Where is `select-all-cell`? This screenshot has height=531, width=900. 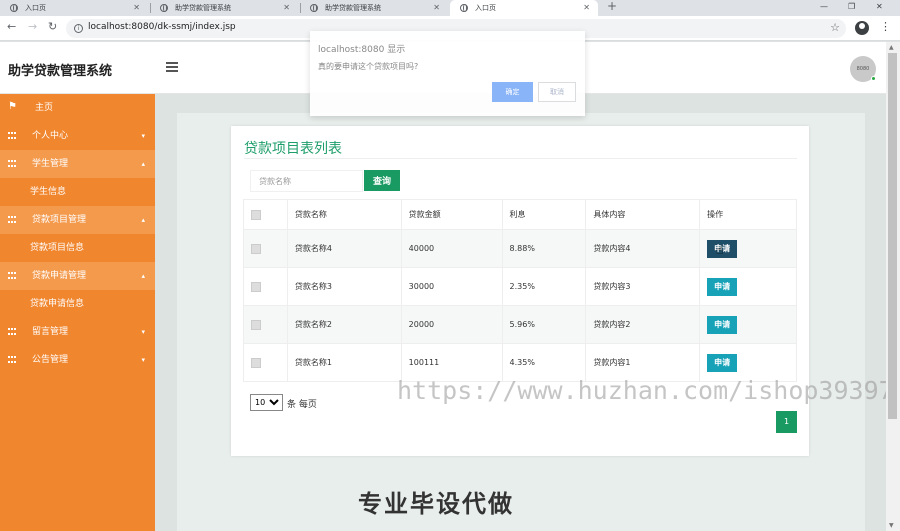 select-all-cell is located at coordinates (265, 214).